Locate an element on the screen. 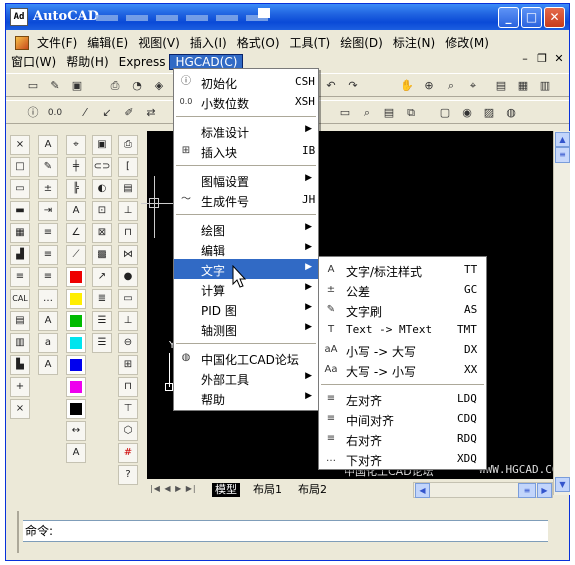 The height and width of the screenshot is (565, 575). plus-icon: + is located at coordinates (20, 387).